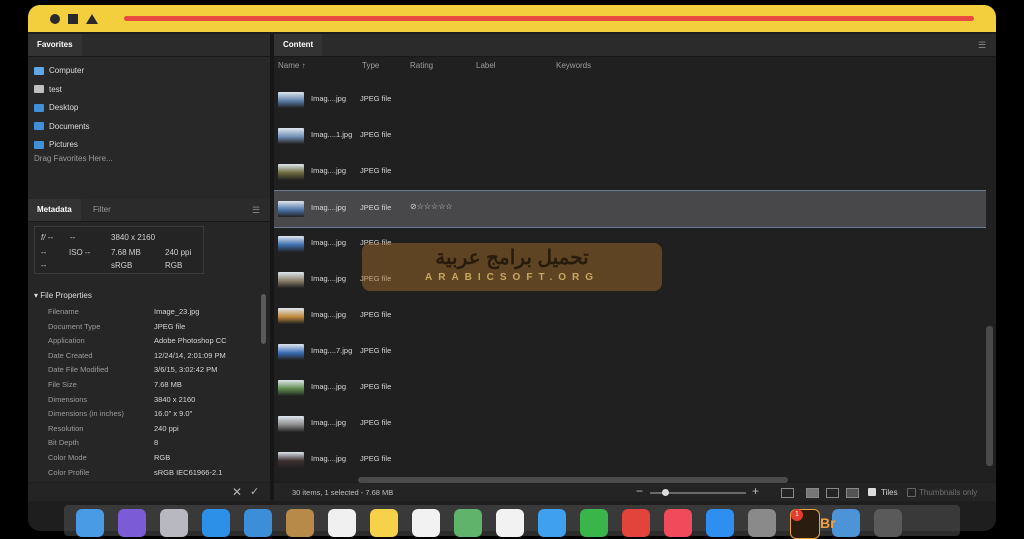 The height and width of the screenshot is (539, 1024). What do you see at coordinates (59, 71) in the screenshot?
I see `sidebar-item-computer: Computer` at bounding box center [59, 71].